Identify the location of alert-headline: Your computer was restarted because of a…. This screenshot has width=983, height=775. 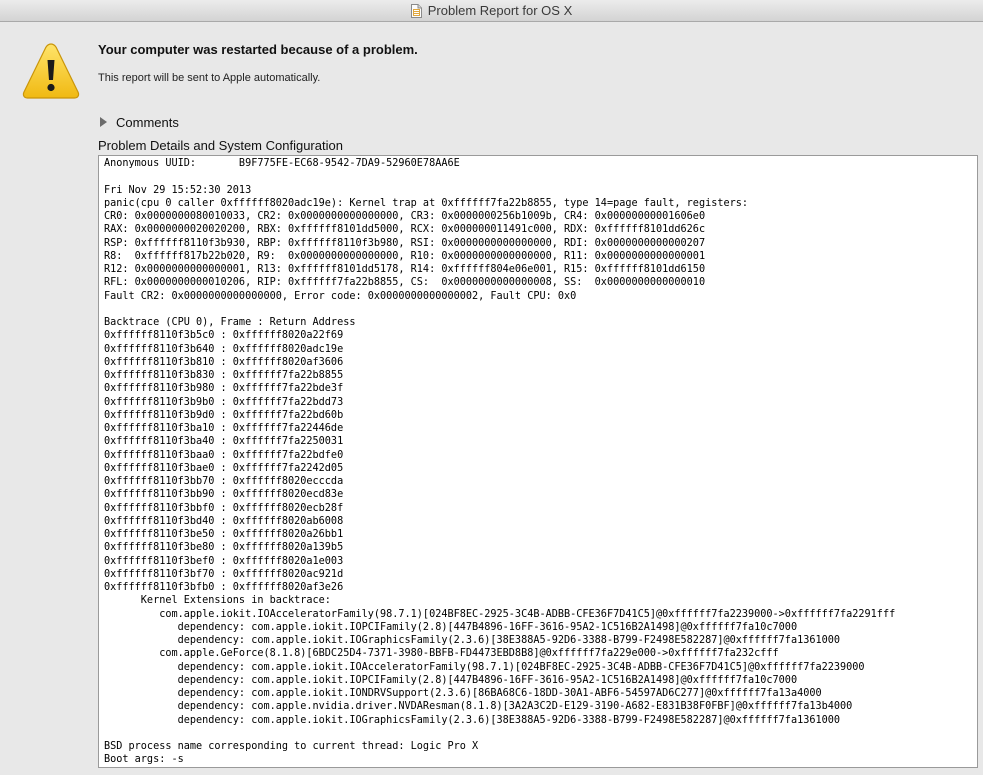
(258, 49).